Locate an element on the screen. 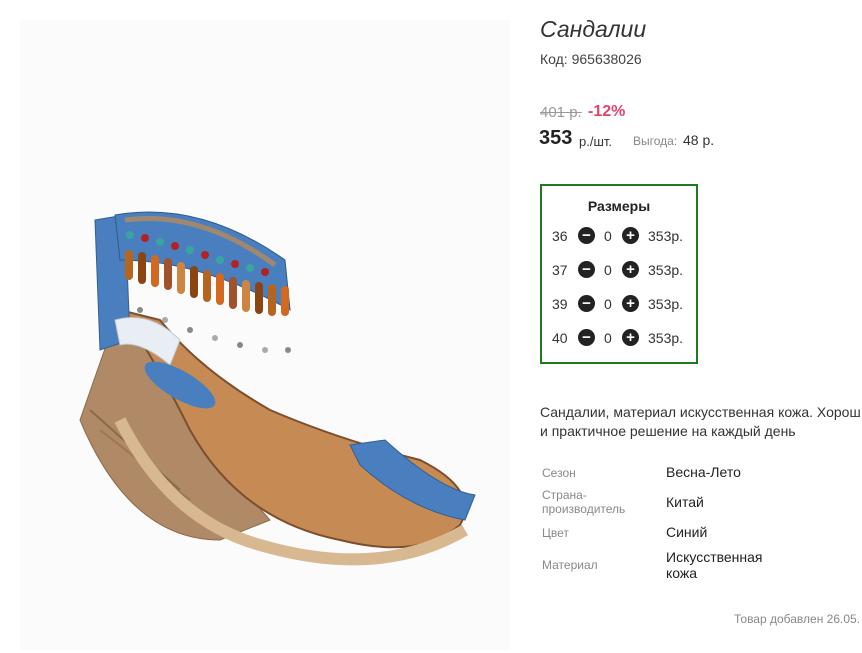 This screenshot has width=862, height=653. size-row: 39 − 0 + 353р. is located at coordinates (619, 304).